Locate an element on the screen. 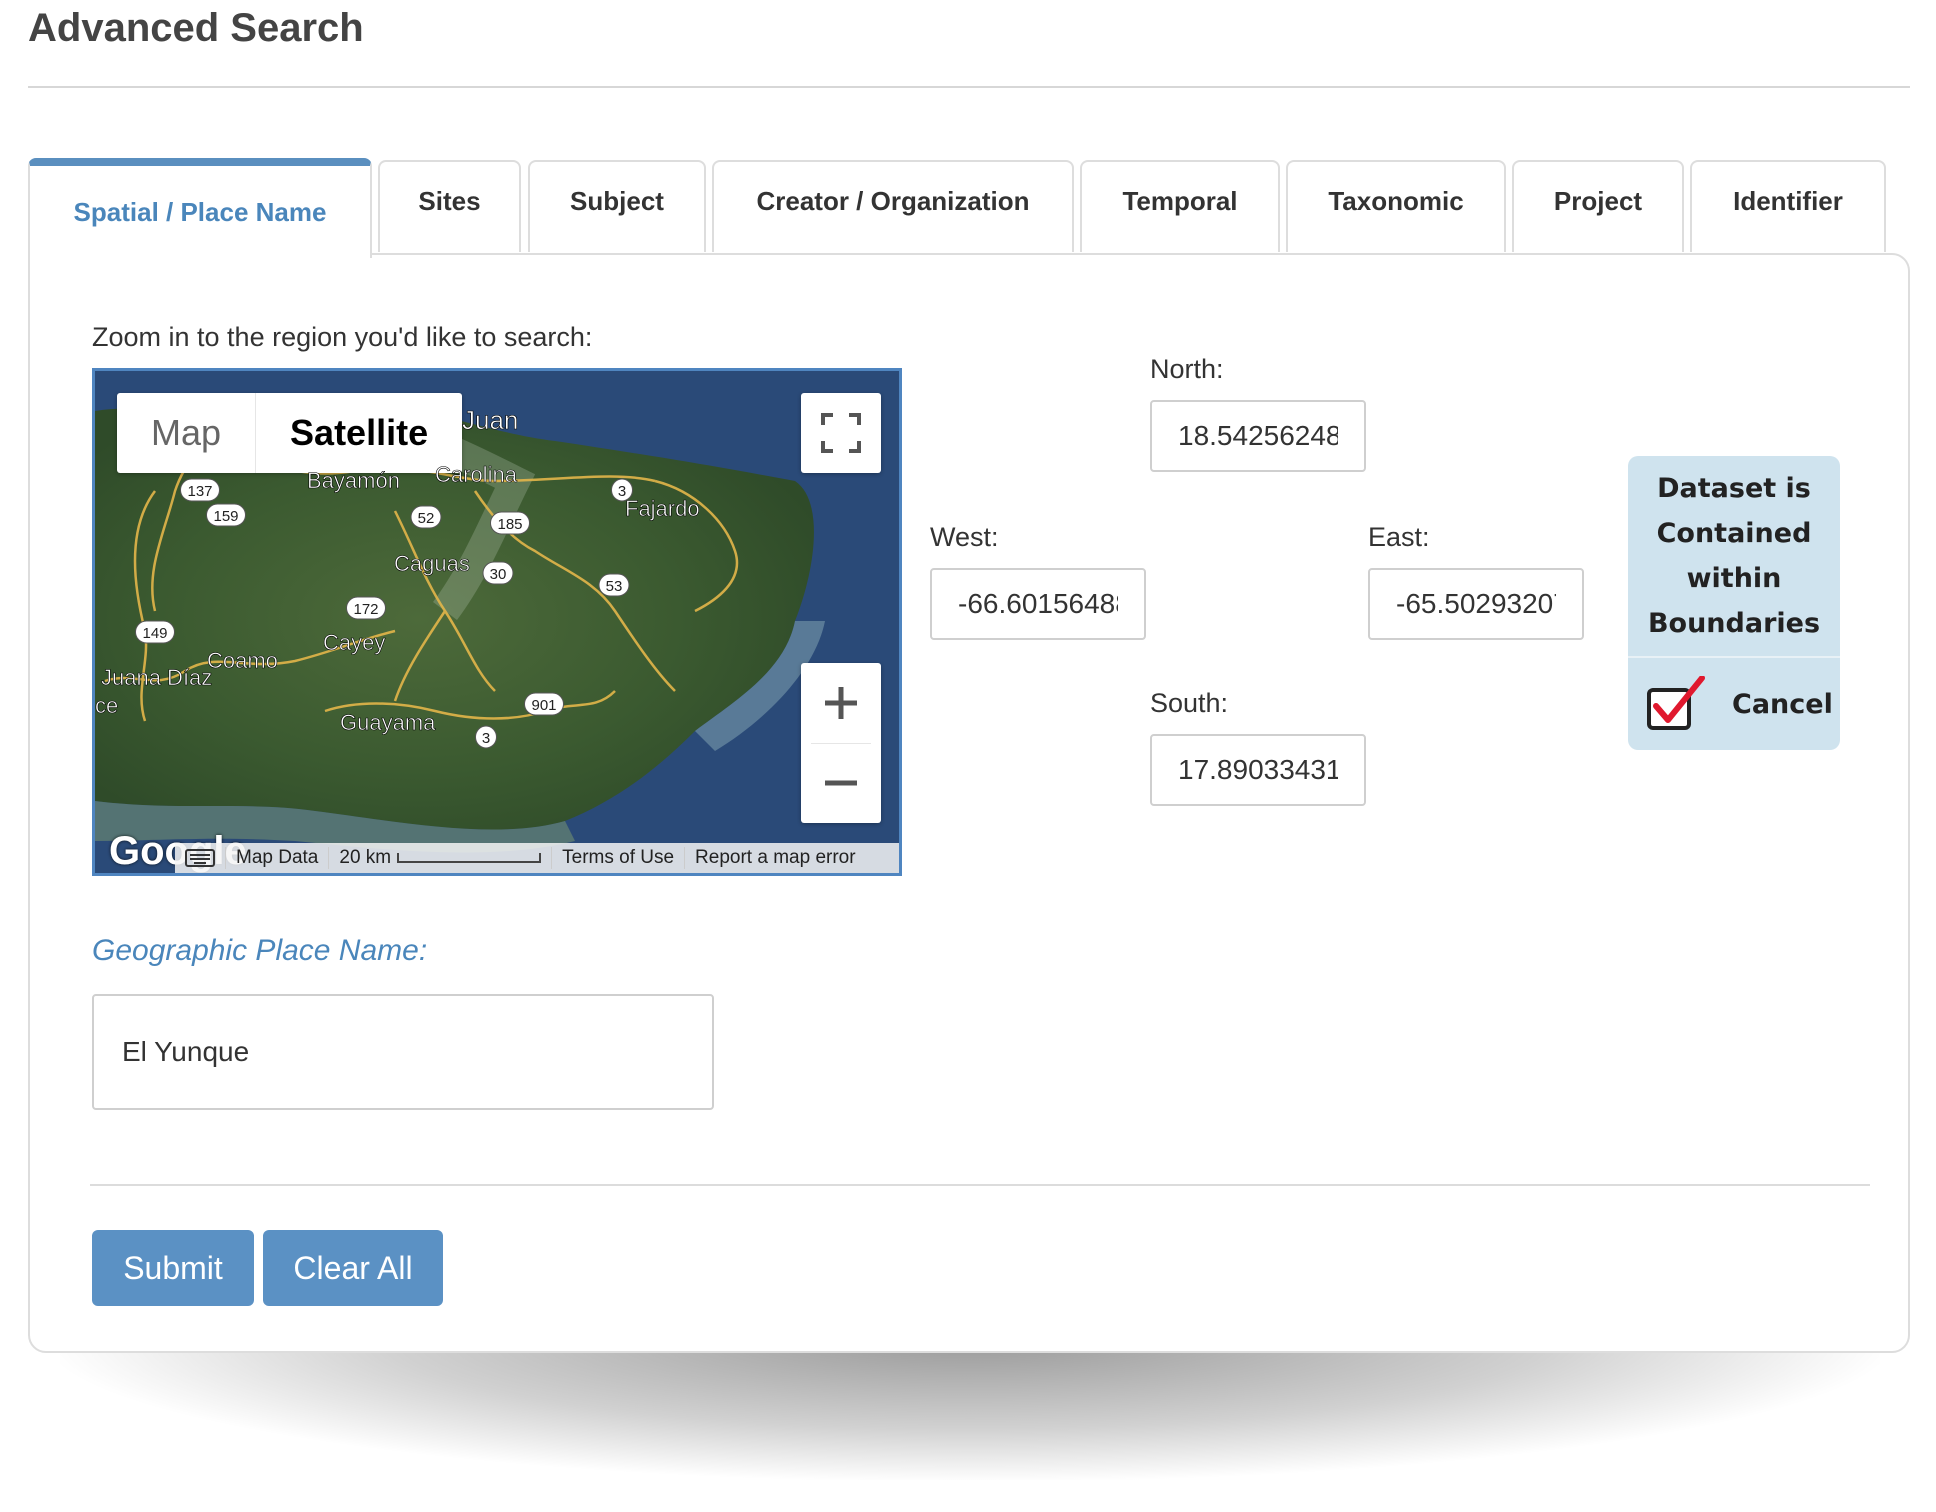 The image size is (1936, 1512). tab-creator-organization: Creator / Organization is located at coordinates (893, 206).